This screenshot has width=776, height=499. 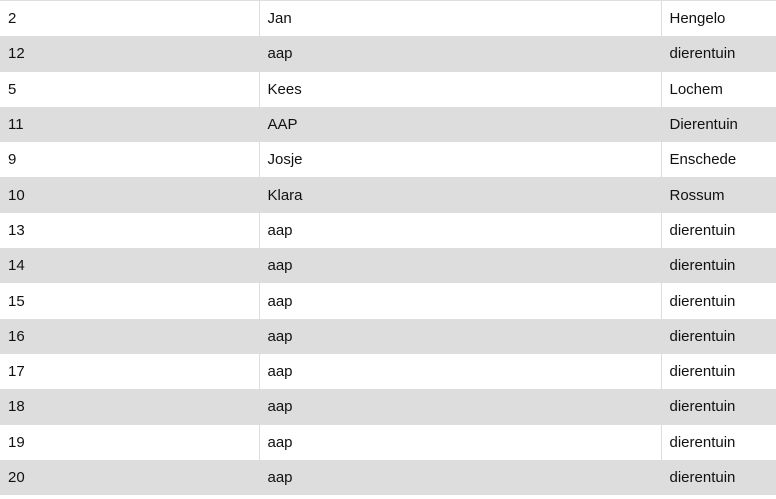 What do you see at coordinates (130, 477) in the screenshot?
I see `row-id-cell: 20` at bounding box center [130, 477].